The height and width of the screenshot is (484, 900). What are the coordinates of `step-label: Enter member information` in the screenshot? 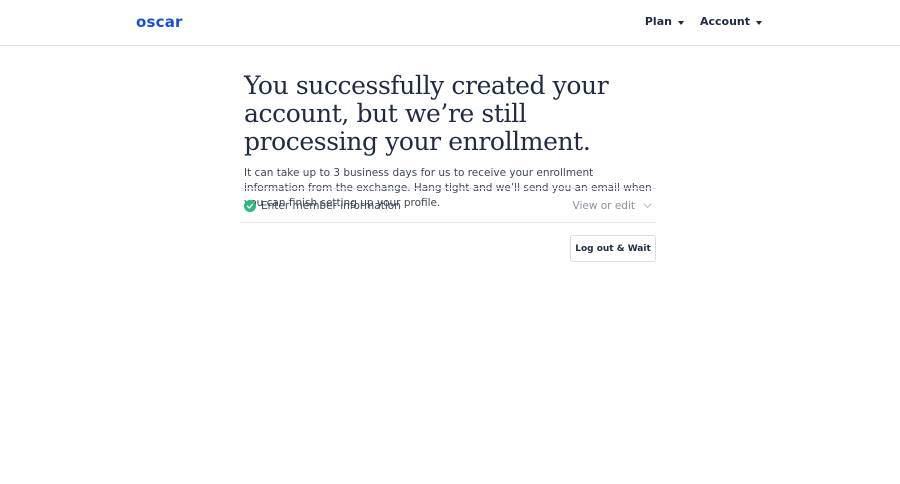 It's located at (331, 205).